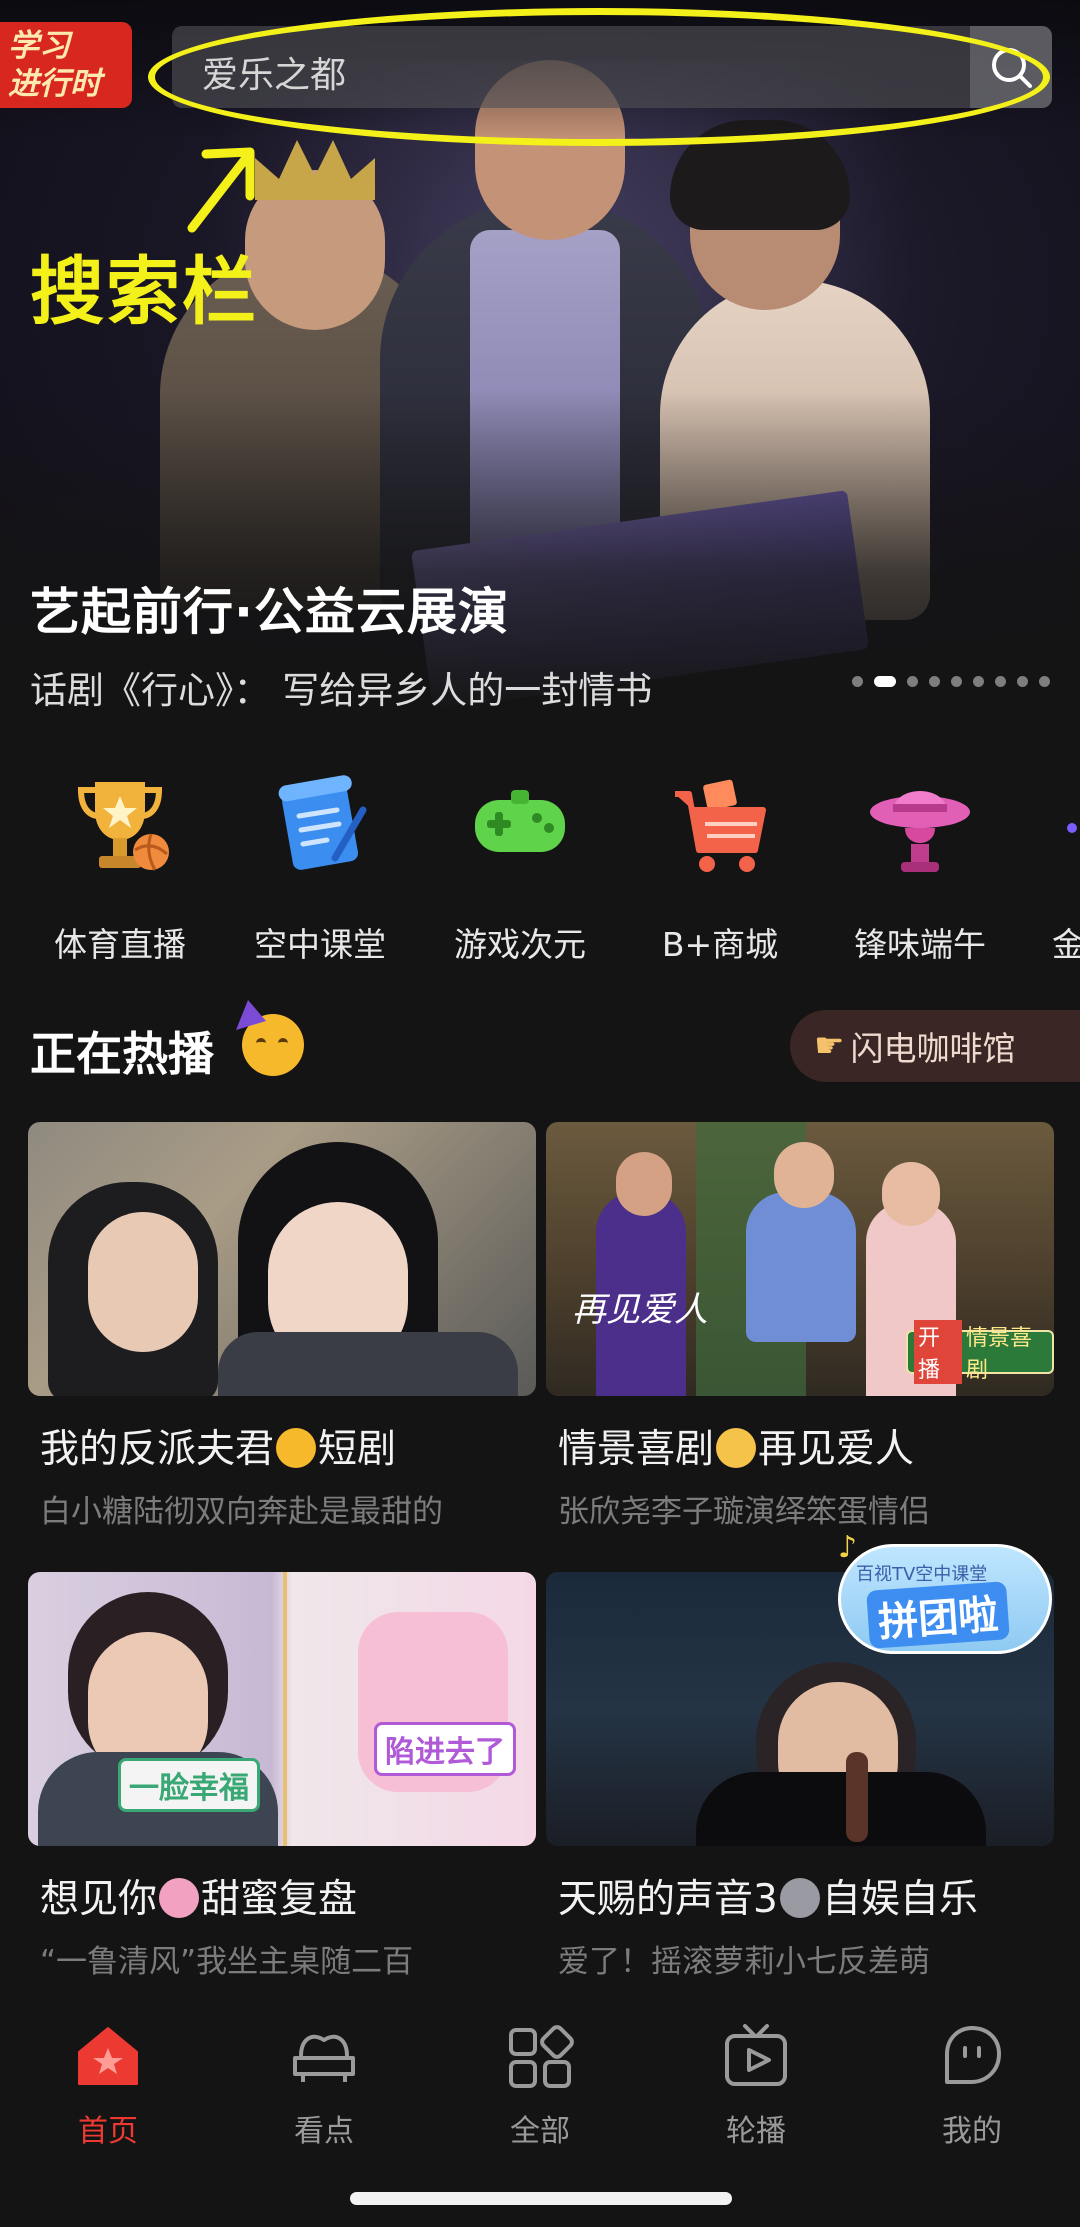 This screenshot has height=2227, width=1080. What do you see at coordinates (640, 1310) in the screenshot?
I see `thumb-caption: 再见爱人` at bounding box center [640, 1310].